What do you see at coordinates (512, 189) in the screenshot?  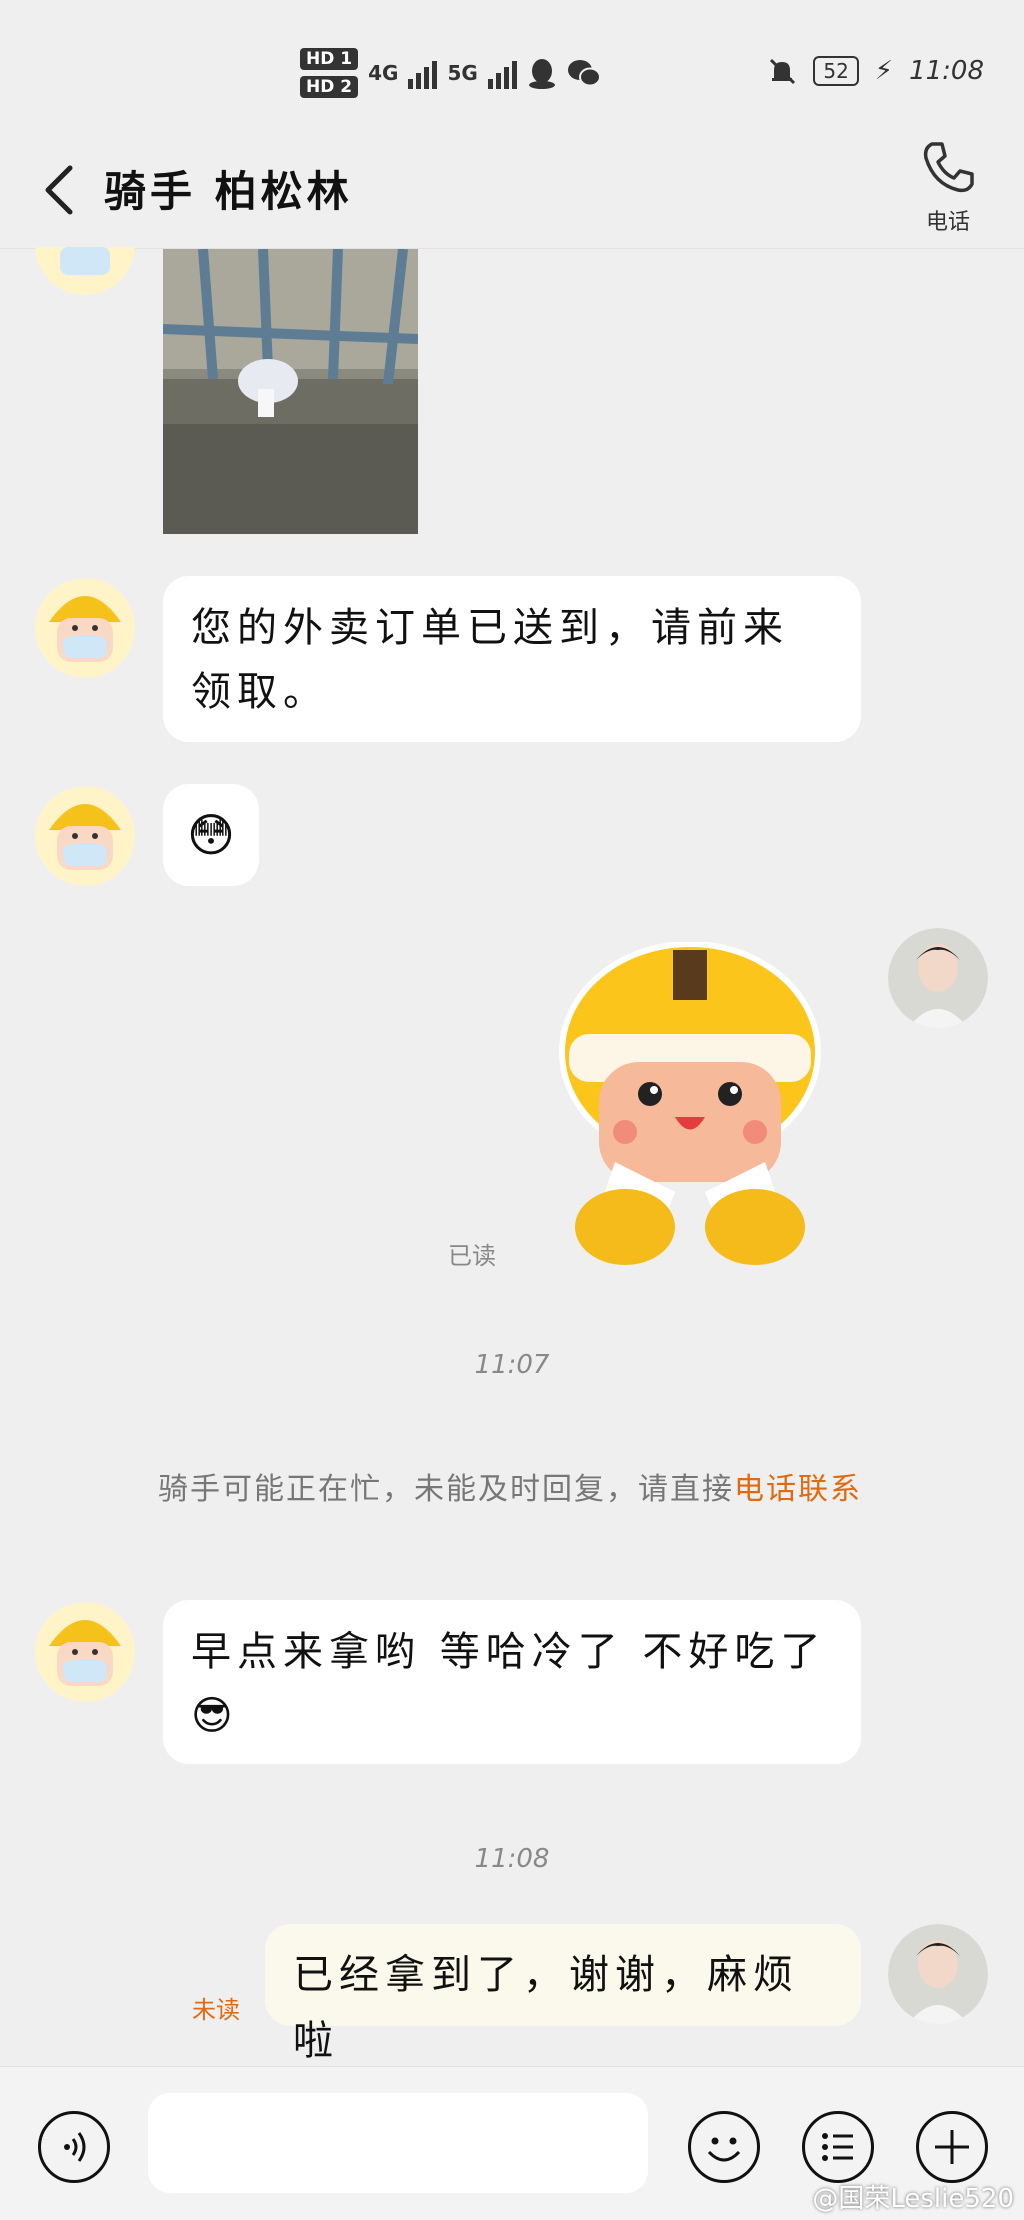 I see `chat-header: 骑手 柏松林 电话` at bounding box center [512, 189].